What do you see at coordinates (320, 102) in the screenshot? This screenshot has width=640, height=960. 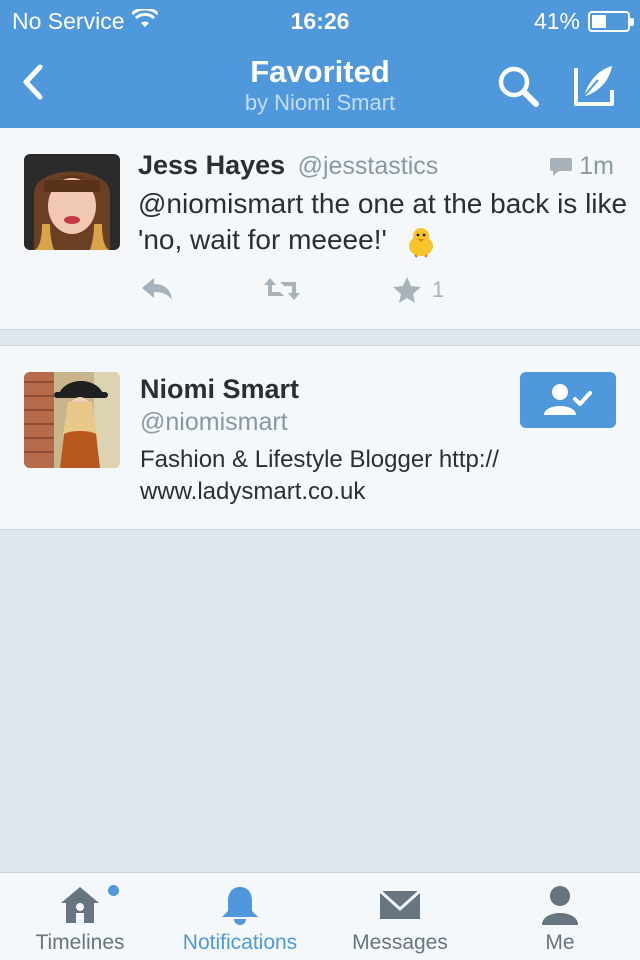 I see `page-subtitle: by Niomi Smart` at bounding box center [320, 102].